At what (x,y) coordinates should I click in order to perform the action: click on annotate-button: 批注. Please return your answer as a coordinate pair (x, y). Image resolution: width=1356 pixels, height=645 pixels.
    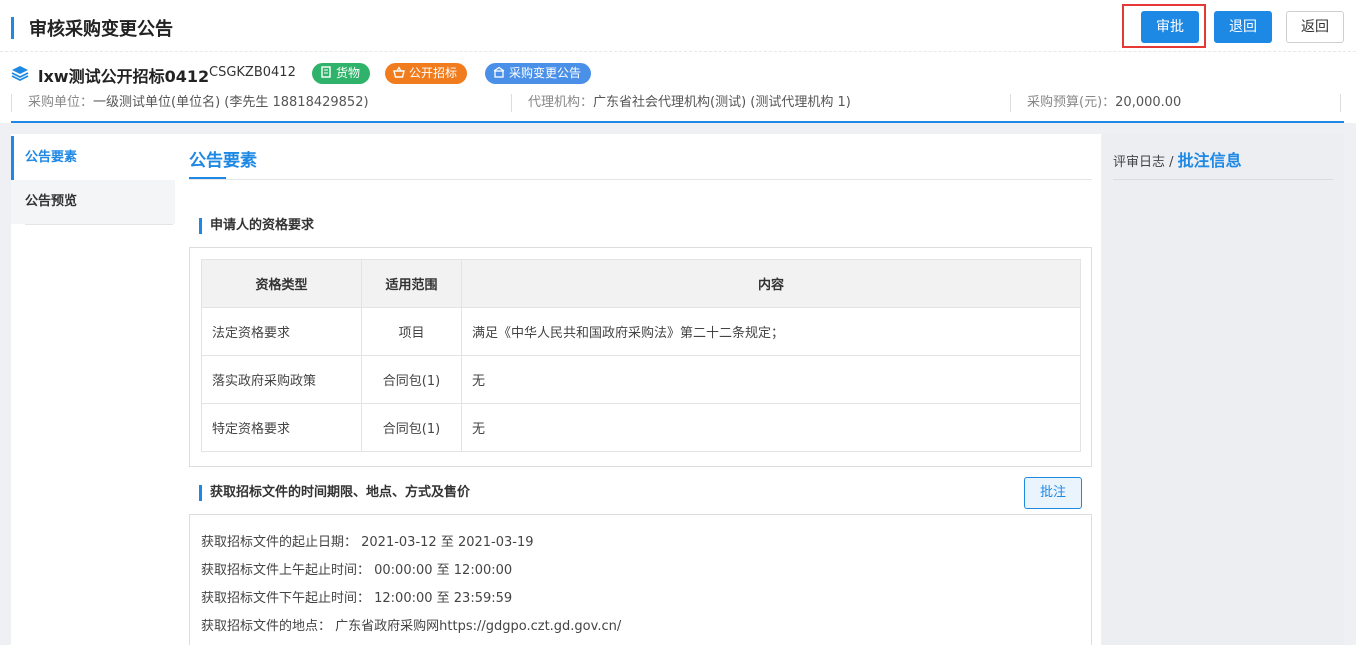
    Looking at the image, I should click on (1053, 493).